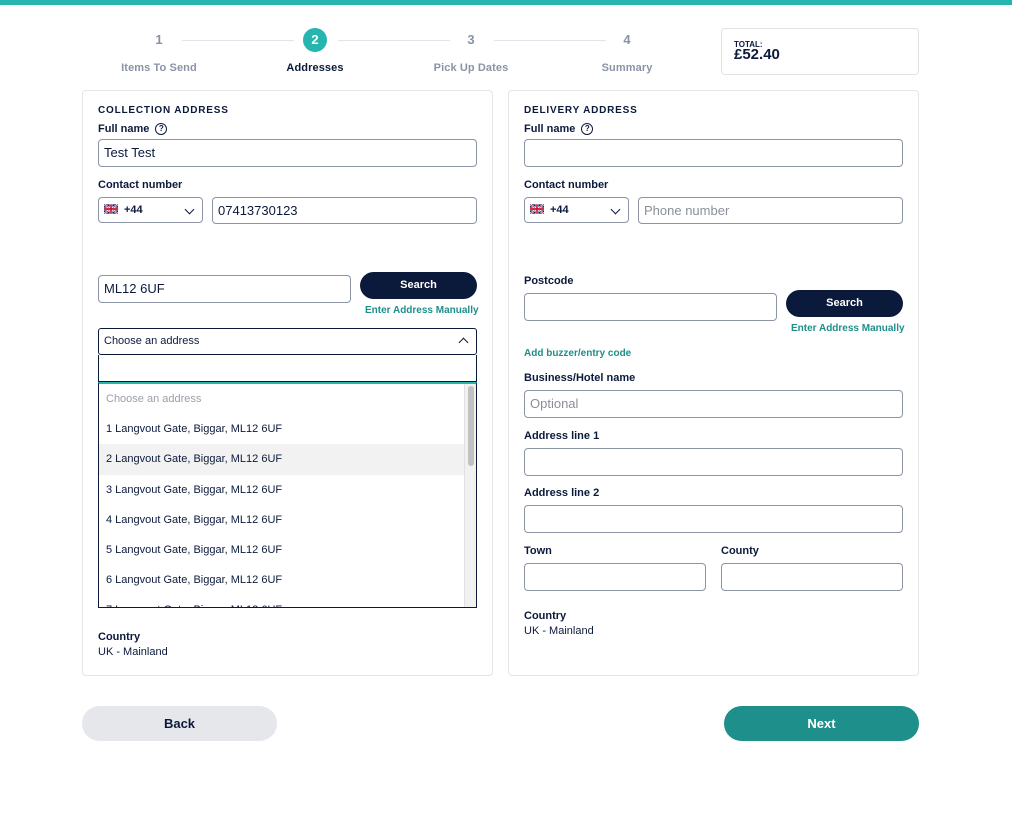 This screenshot has width=1012, height=819. I want to click on collection-country-value: UK - Mainland, so click(133, 652).